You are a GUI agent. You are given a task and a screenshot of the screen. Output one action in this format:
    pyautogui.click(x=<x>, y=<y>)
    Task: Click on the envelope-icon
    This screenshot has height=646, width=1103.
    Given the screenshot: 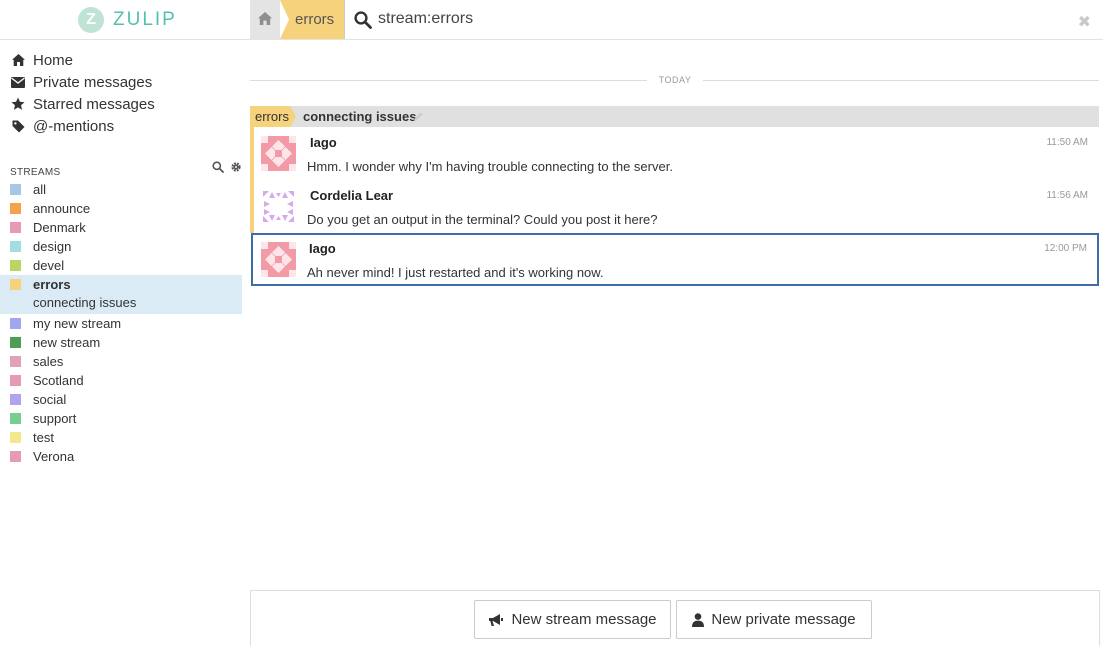 What is the action you would take?
    pyautogui.click(x=18, y=82)
    